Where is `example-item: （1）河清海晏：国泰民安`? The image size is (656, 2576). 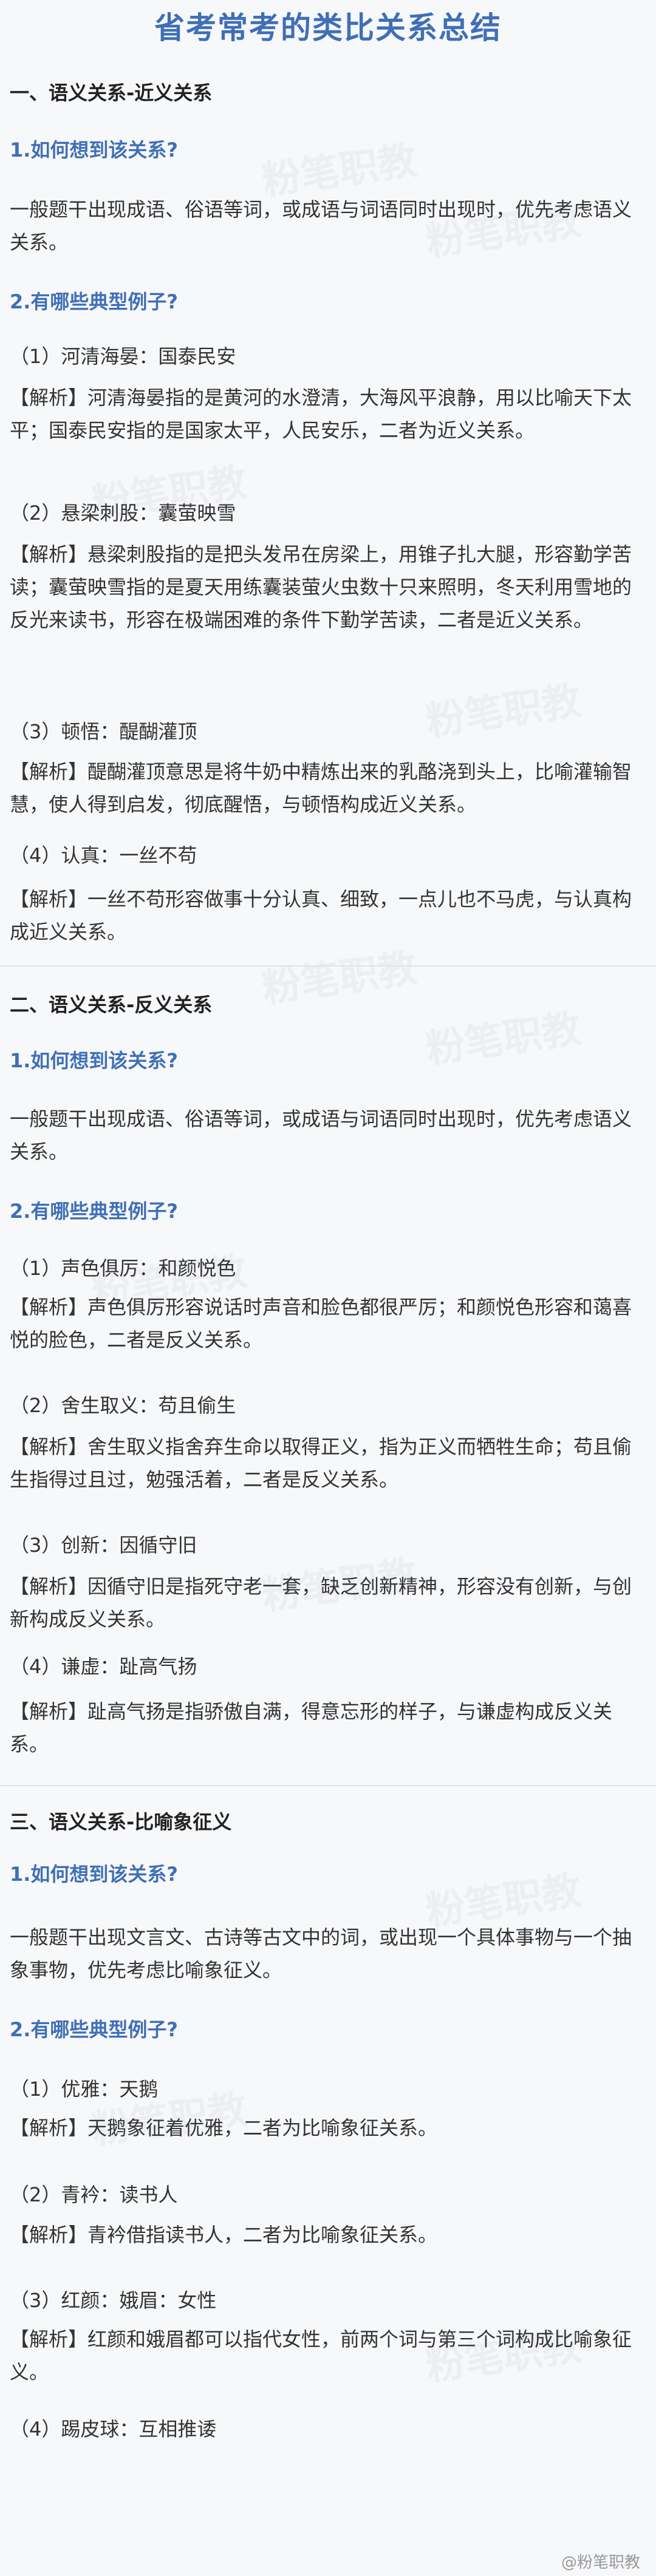 example-item: （1）河清海晏：国泰民安 is located at coordinates (123, 356).